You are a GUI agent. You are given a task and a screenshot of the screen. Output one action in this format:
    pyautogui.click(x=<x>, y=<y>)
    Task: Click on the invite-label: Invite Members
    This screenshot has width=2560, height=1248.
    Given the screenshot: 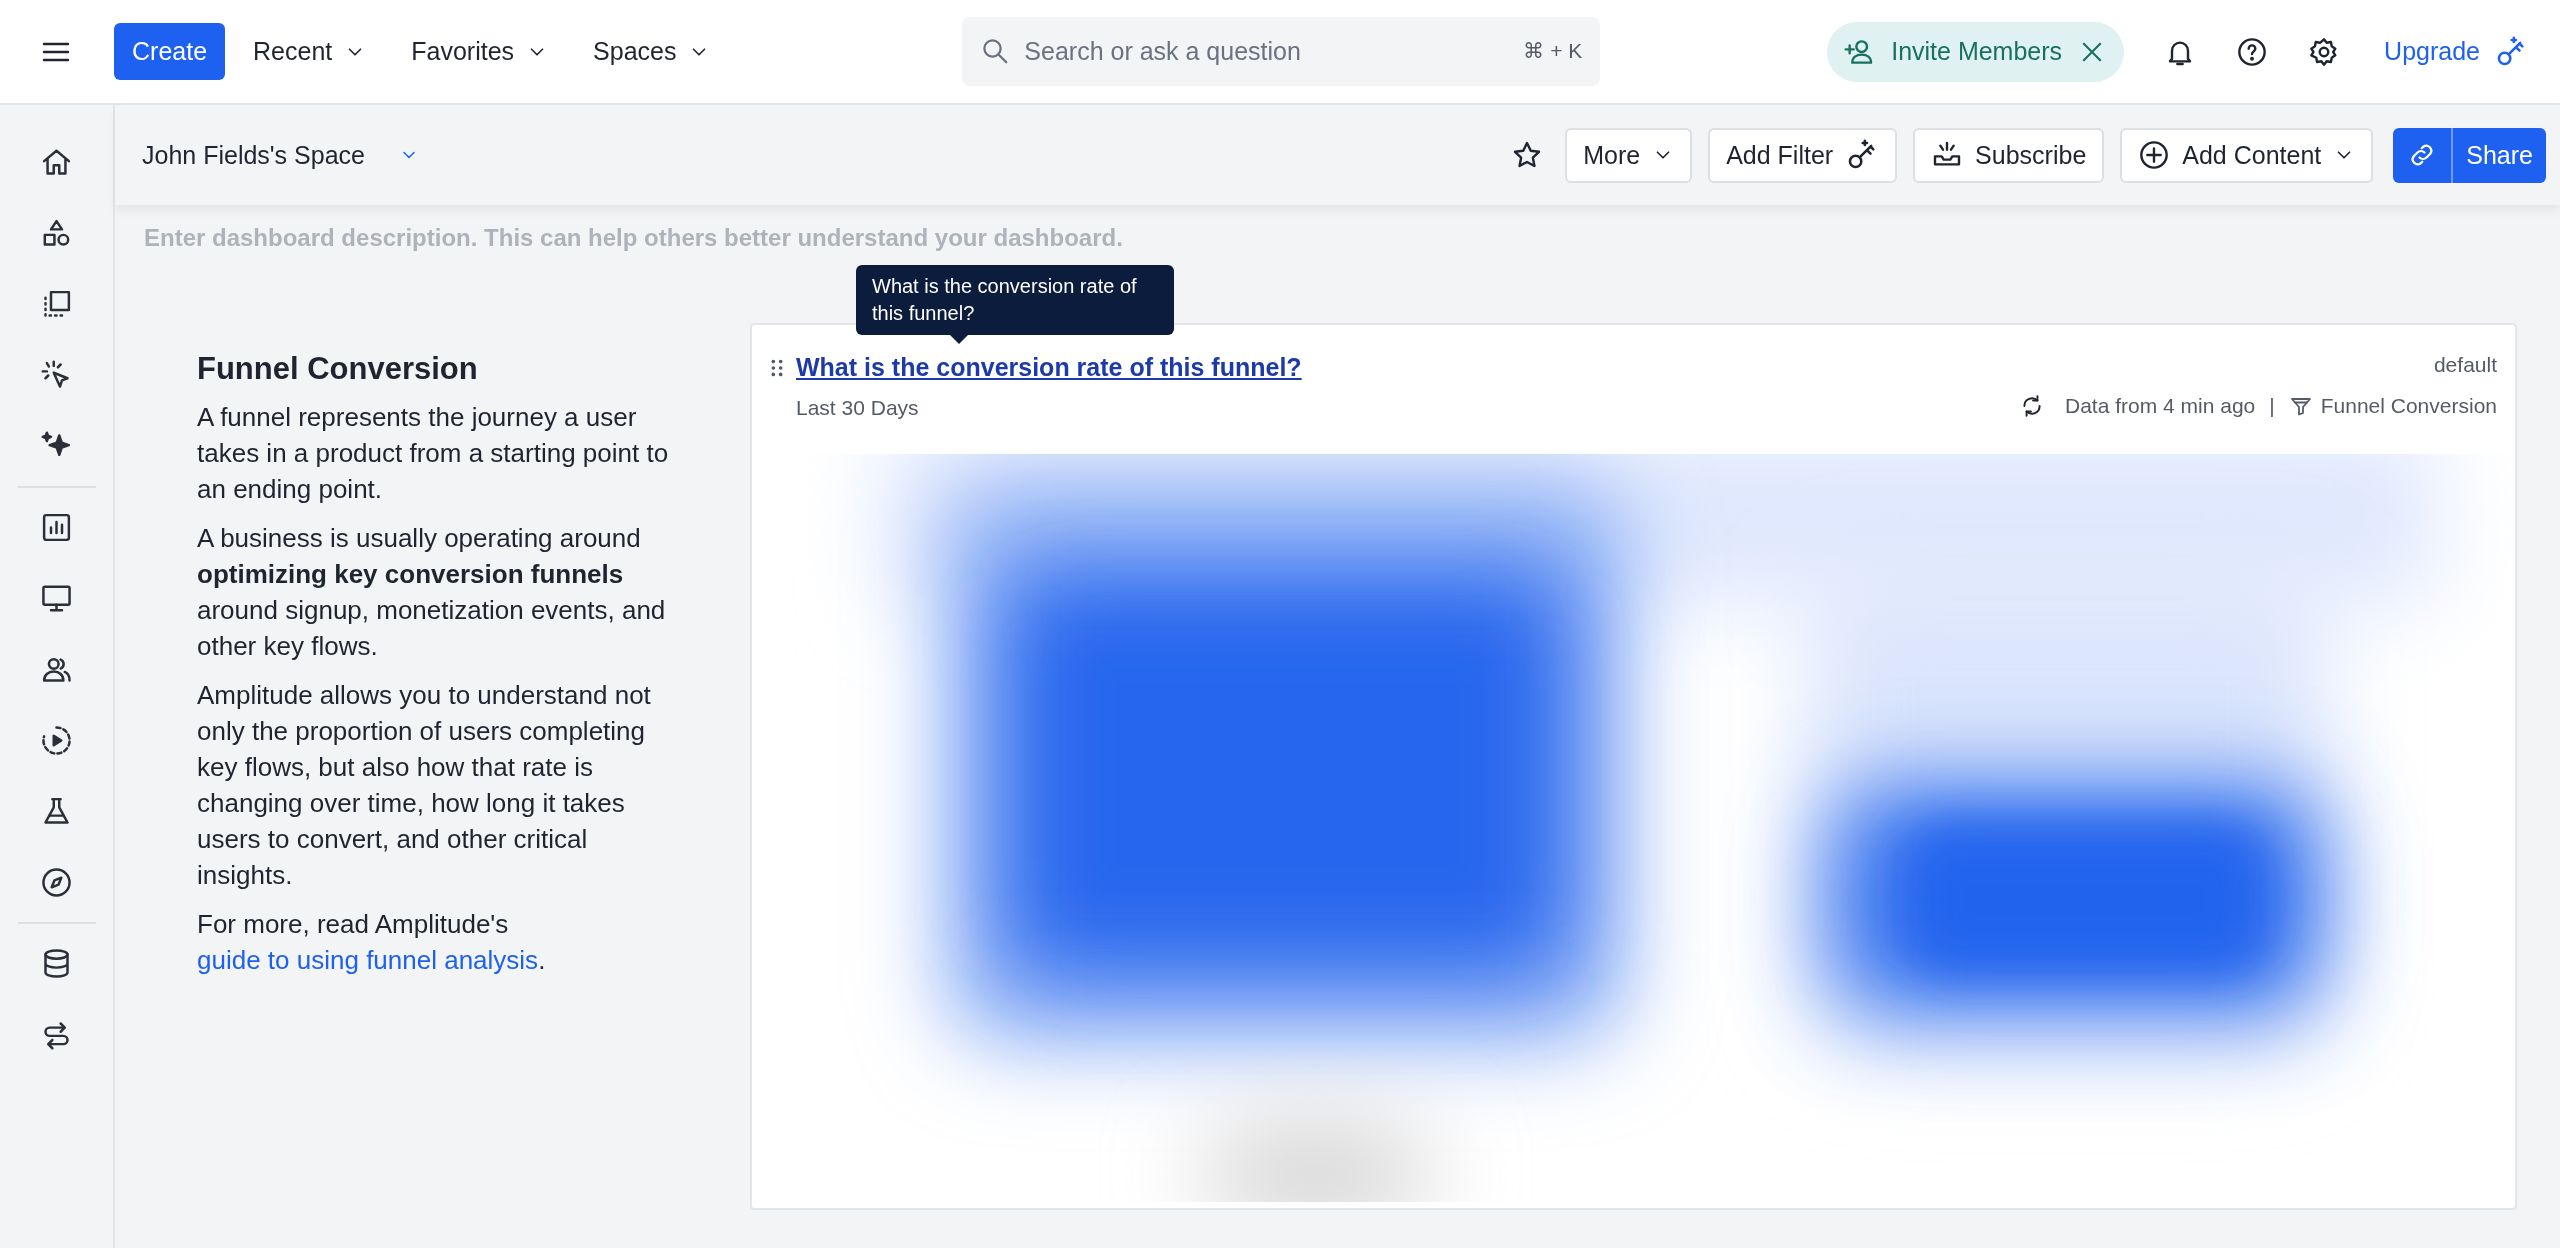 What is the action you would take?
    pyautogui.click(x=1977, y=51)
    